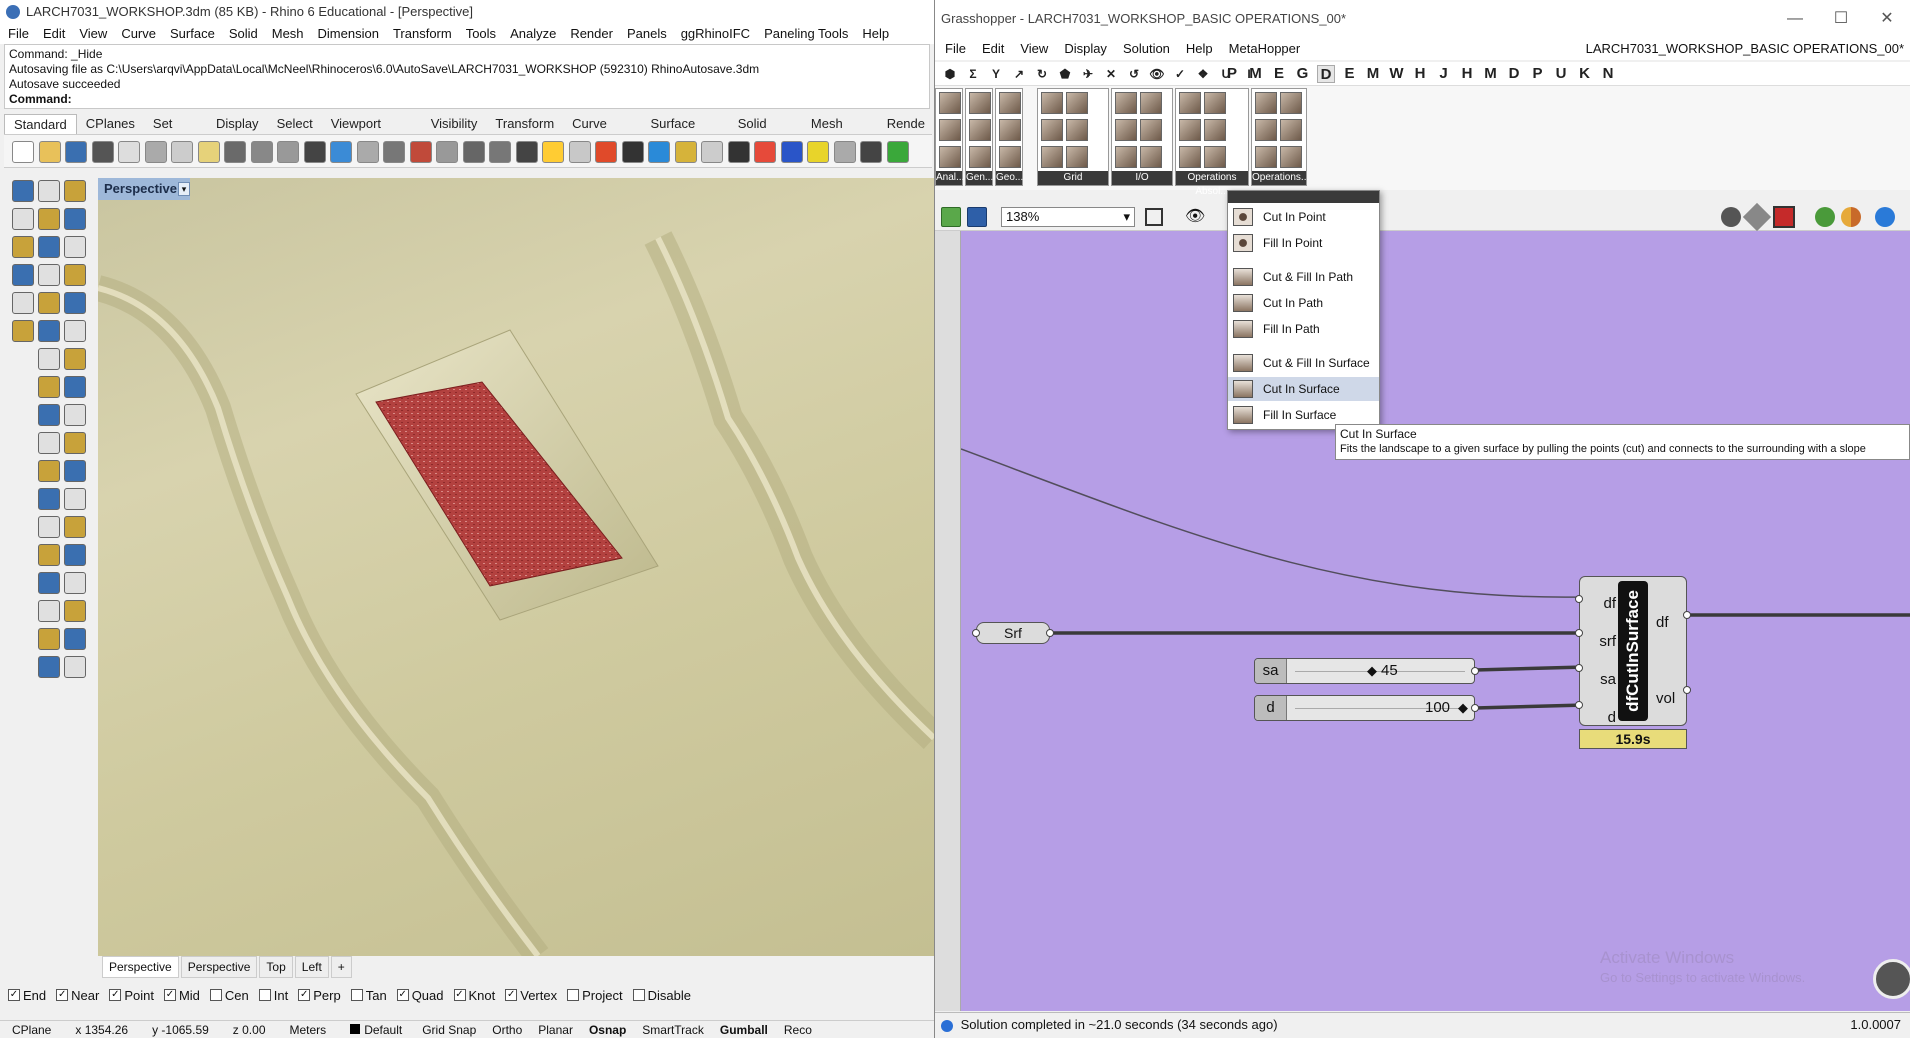 Image resolution: width=1910 pixels, height=1038 pixels. What do you see at coordinates (31, 1030) in the screenshot?
I see `status-cplane: CPlane` at bounding box center [31, 1030].